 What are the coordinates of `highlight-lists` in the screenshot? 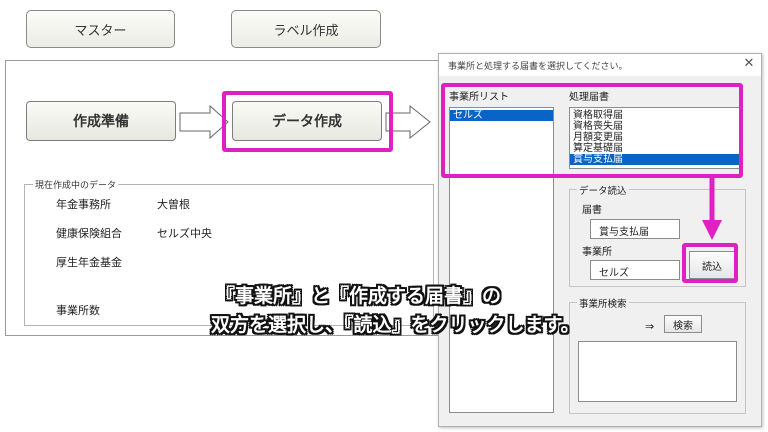 It's located at (592, 130).